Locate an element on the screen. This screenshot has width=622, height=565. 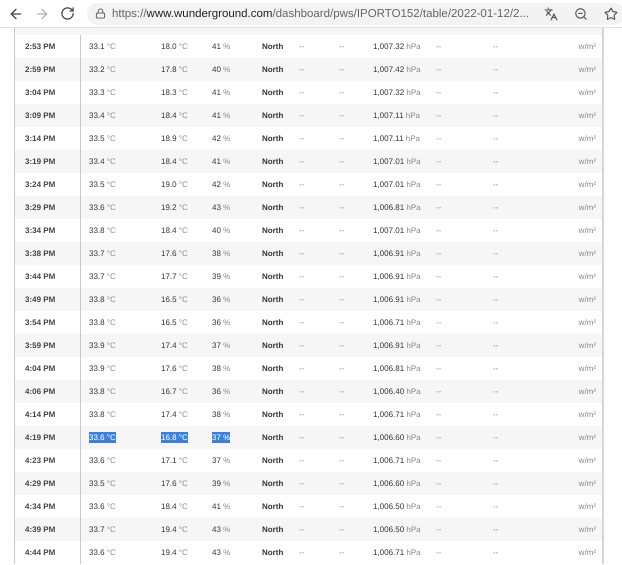
temperature-cell: 33.9 °C is located at coordinates (102, 368).